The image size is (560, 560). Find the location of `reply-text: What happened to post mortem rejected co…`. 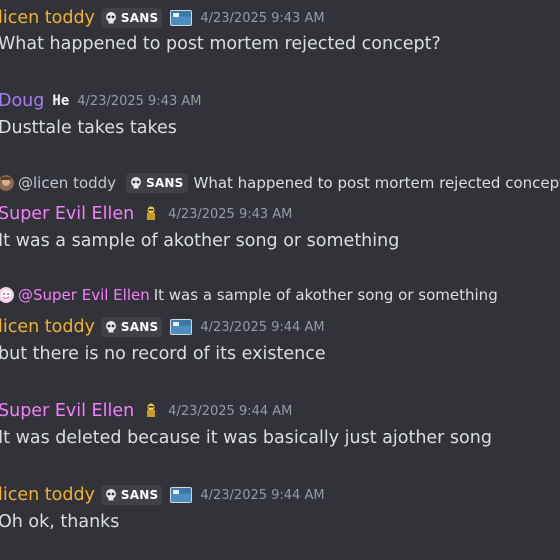

reply-text: What happened to post mortem rejected co… is located at coordinates (376, 183).